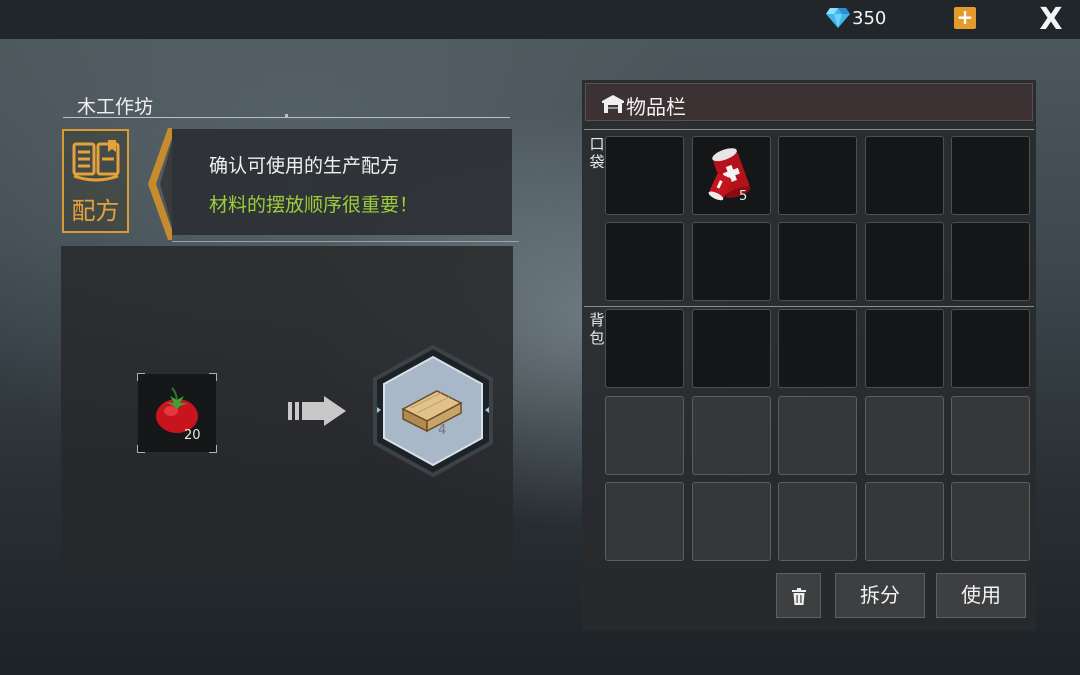 The image size is (1080, 675). Describe the element at coordinates (869, 18) in the screenshot. I see `diamond-count: 350` at that location.